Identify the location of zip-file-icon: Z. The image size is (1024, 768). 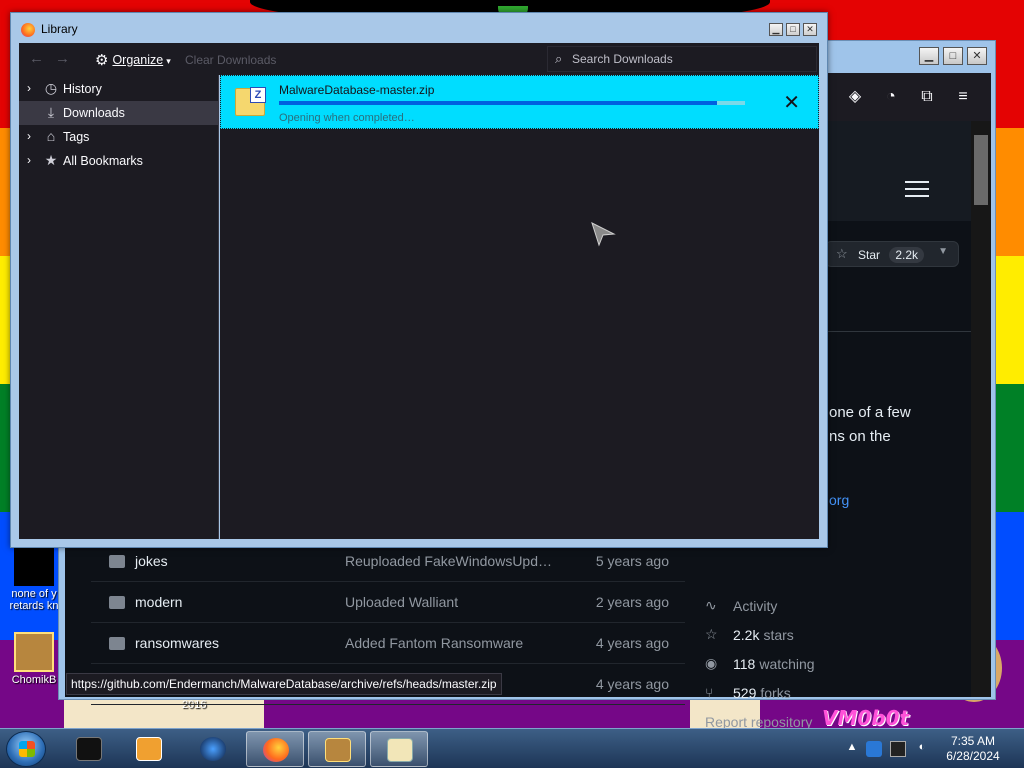
(250, 101).